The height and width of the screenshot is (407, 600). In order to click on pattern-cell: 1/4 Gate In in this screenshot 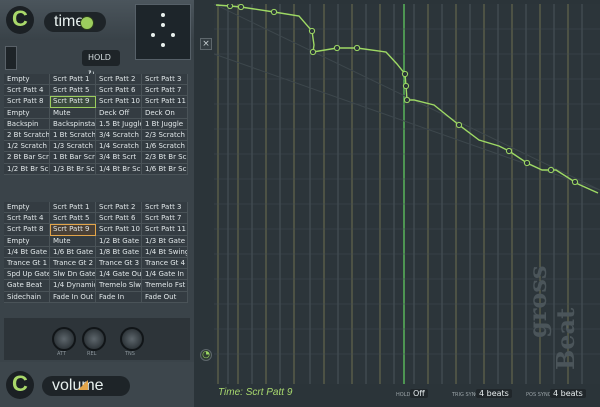, I will do `click(165, 275)`.